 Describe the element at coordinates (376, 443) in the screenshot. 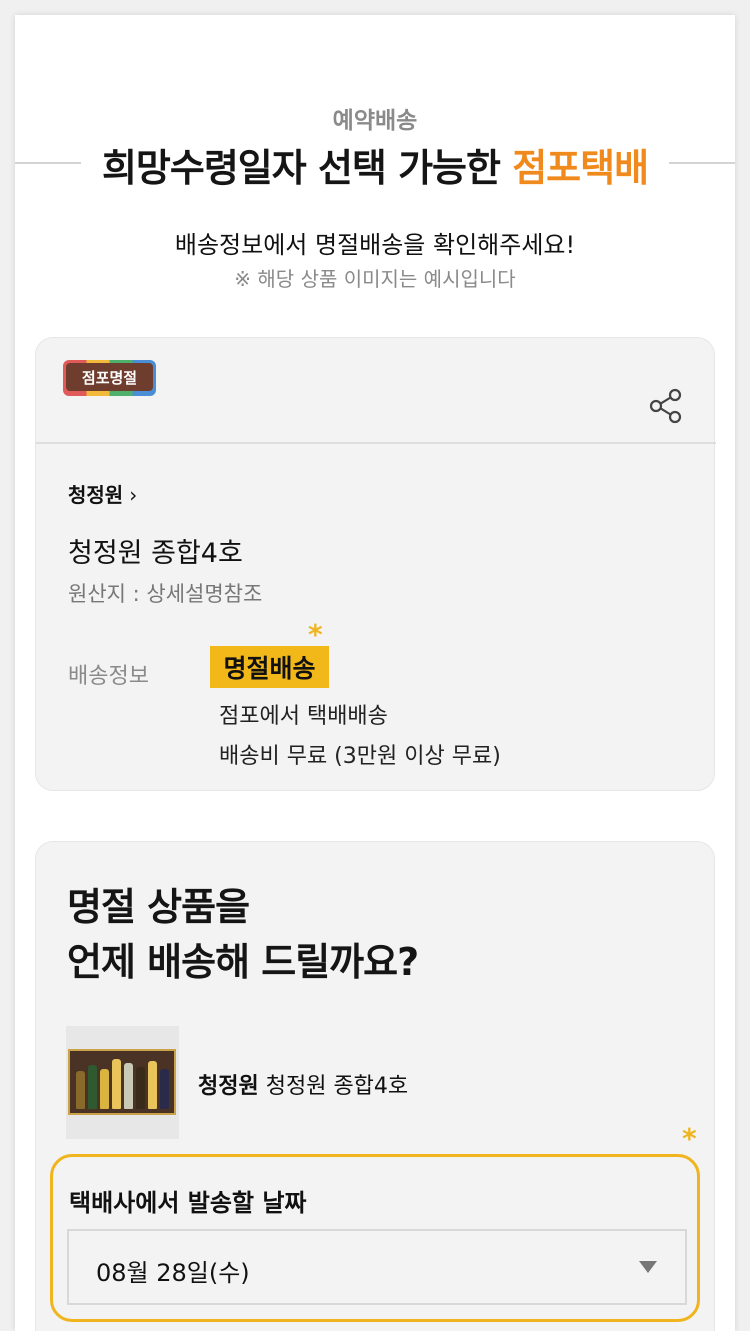

I see `card-divider` at that location.